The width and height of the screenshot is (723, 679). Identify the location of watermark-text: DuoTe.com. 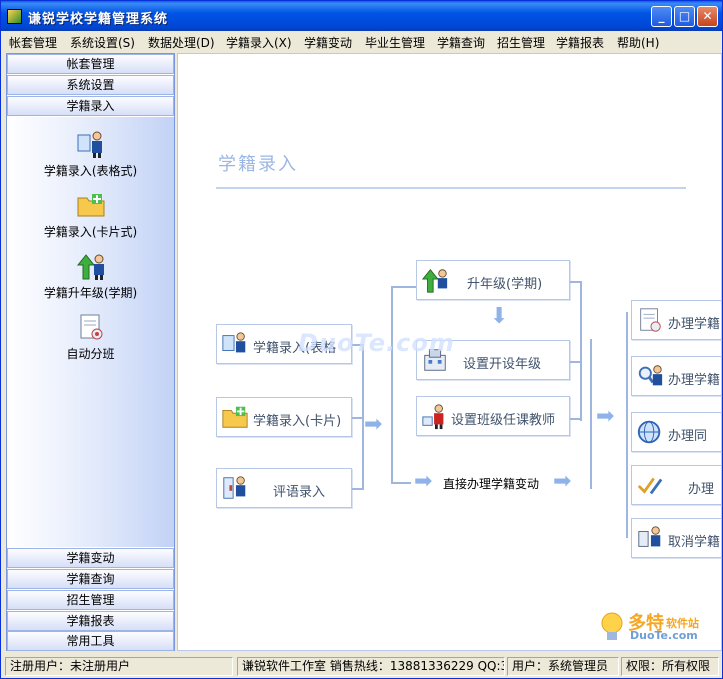
(376, 343).